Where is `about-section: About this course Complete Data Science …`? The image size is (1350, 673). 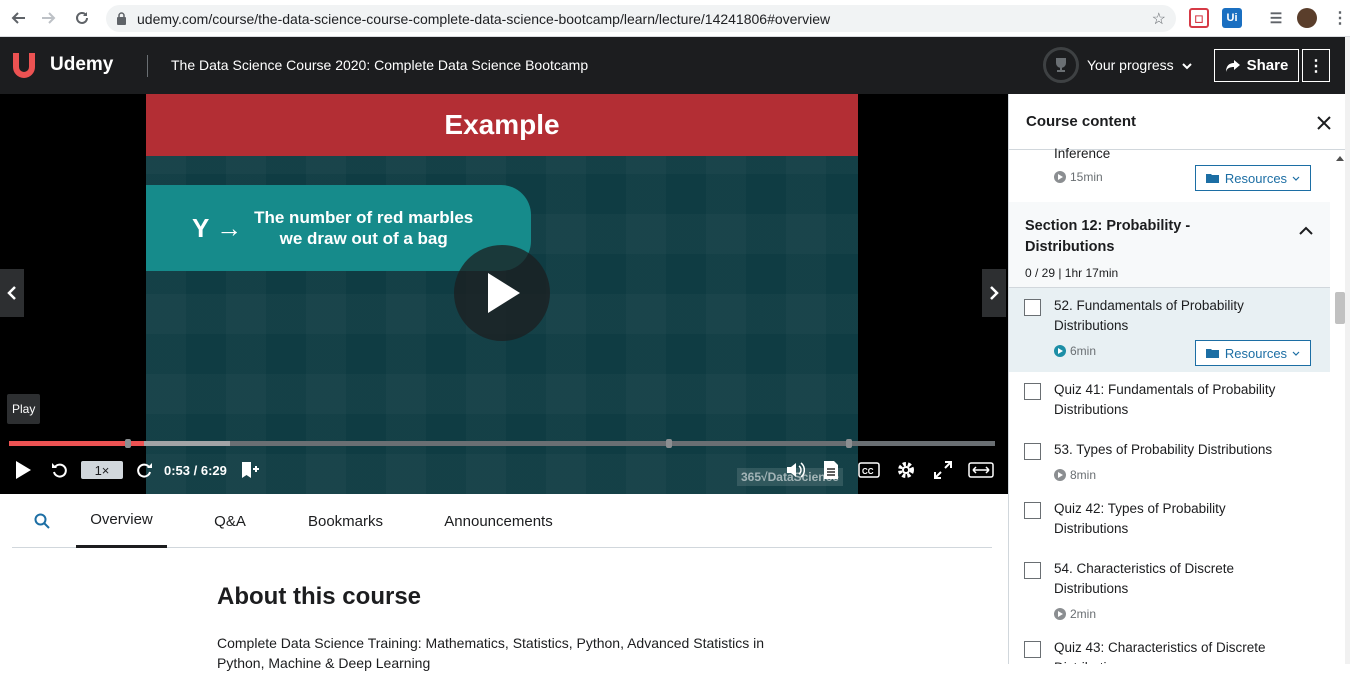
about-section: About this course Complete Data Science … is located at coordinates (502, 628).